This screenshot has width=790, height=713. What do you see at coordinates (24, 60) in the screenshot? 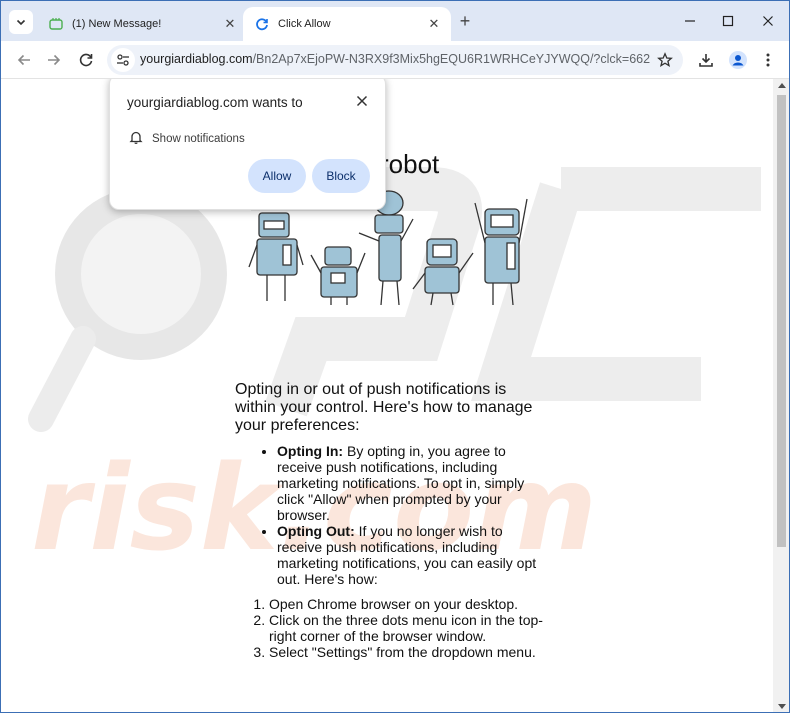
I see `back-icon` at bounding box center [24, 60].